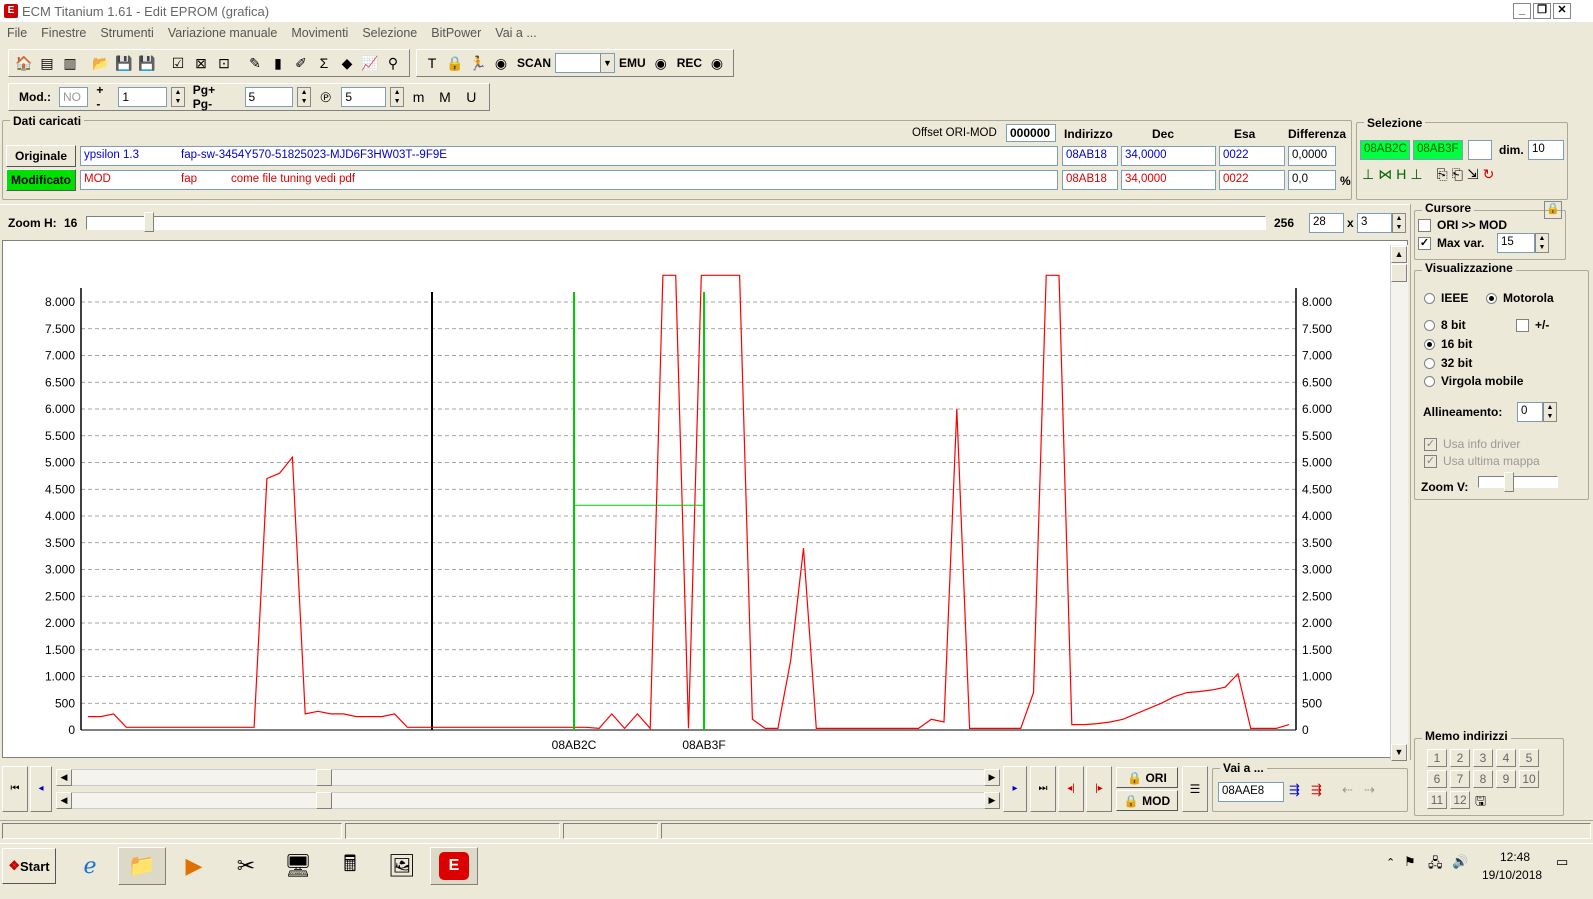  What do you see at coordinates (1195, 789) in the screenshot?
I see `list-view-button: ☰` at bounding box center [1195, 789].